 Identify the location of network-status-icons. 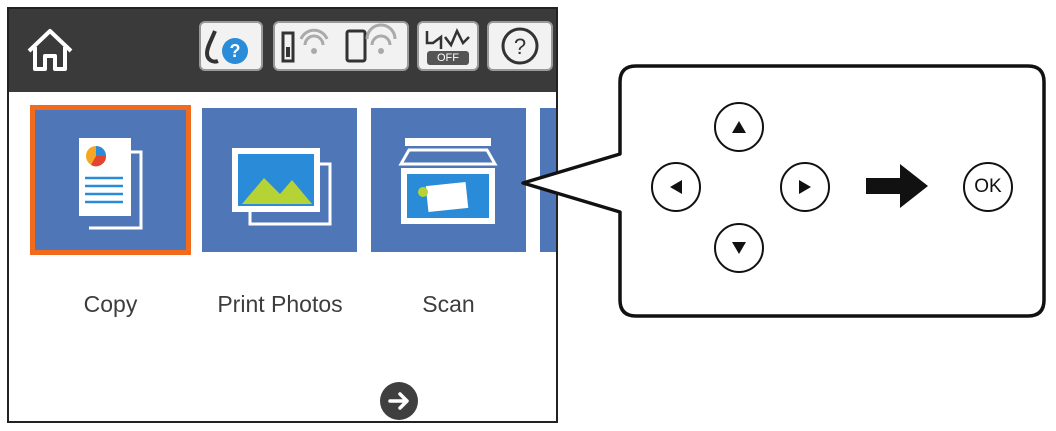
(341, 46).